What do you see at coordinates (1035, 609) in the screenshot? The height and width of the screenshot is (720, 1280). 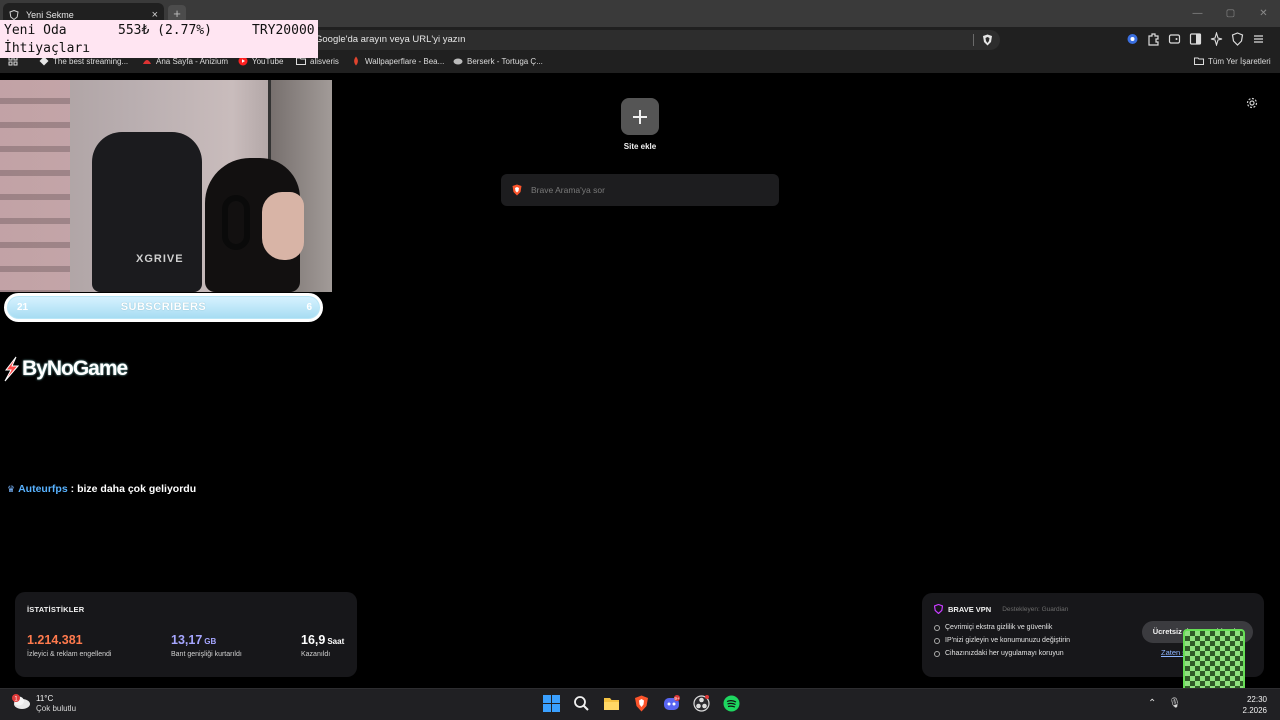 I see `vpn-sponsor: Destekleyen: Guardian` at bounding box center [1035, 609].